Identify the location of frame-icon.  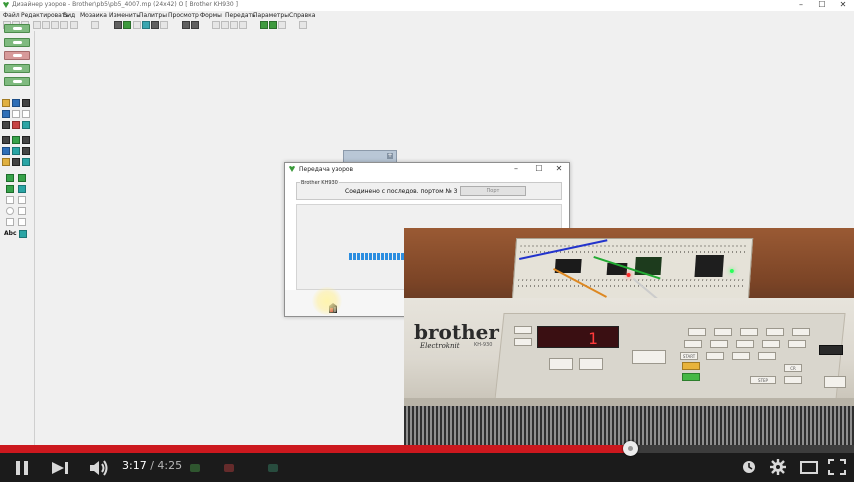
(225, 25).